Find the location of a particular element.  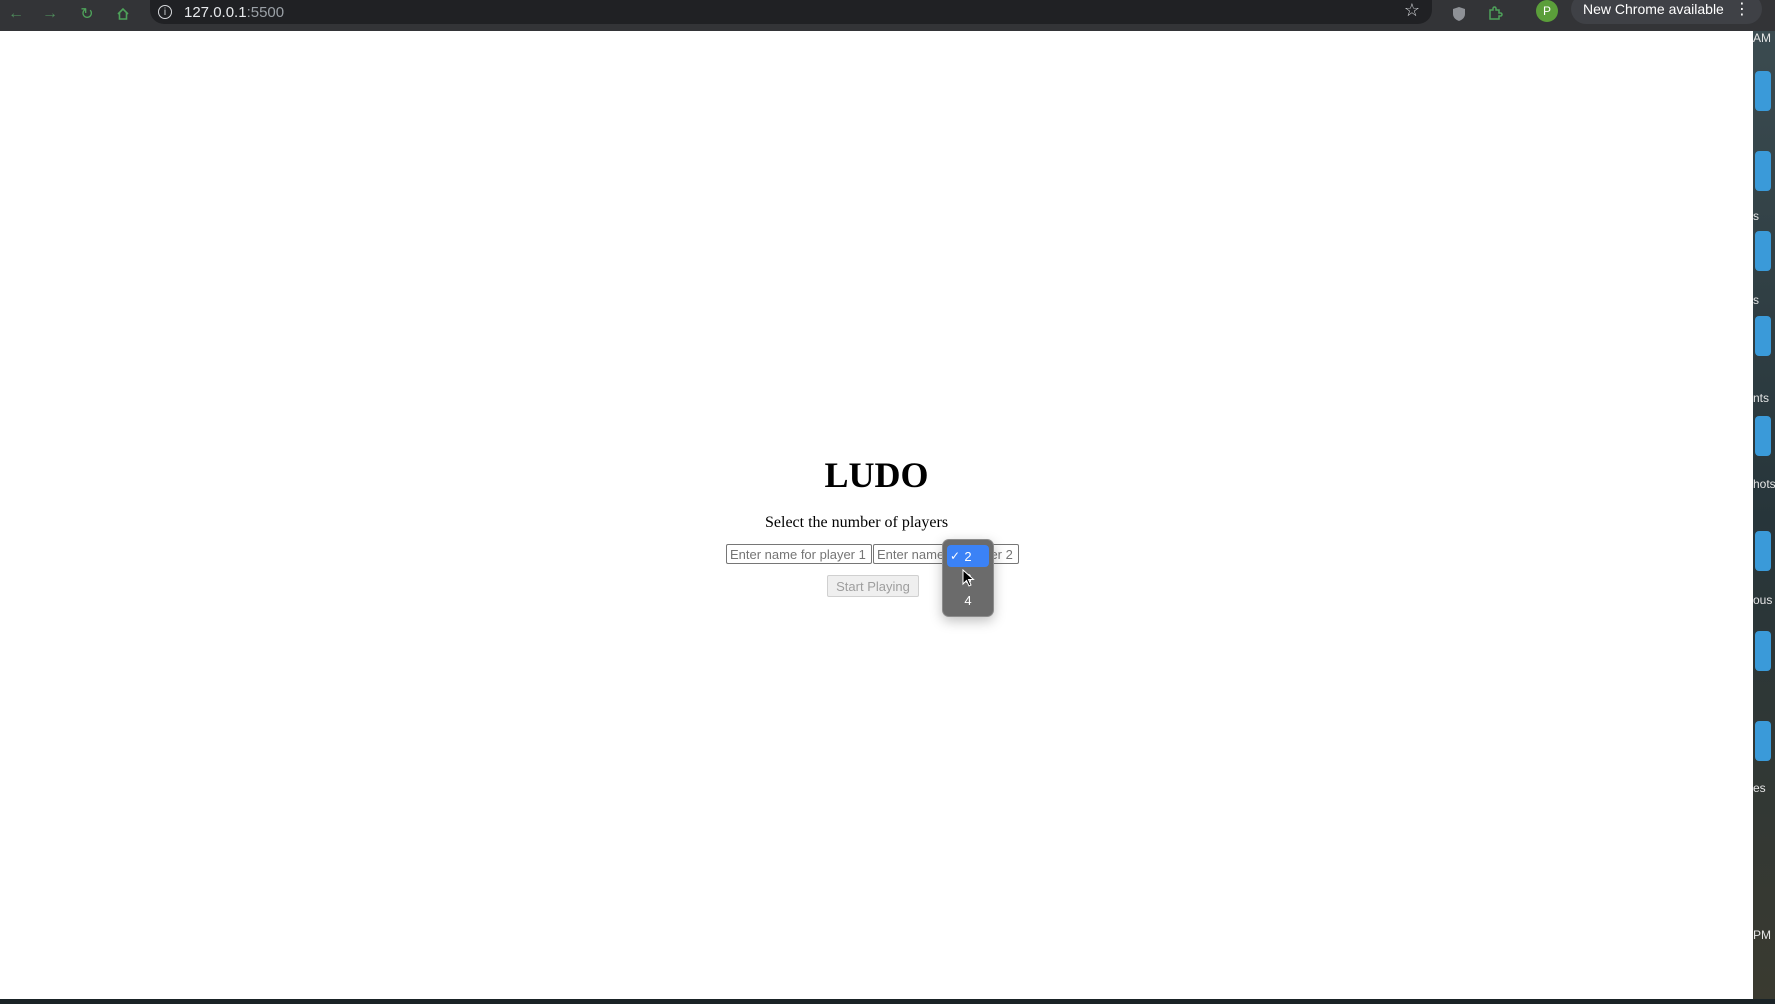

dropdown-option-4: 4 is located at coordinates (968, 600).